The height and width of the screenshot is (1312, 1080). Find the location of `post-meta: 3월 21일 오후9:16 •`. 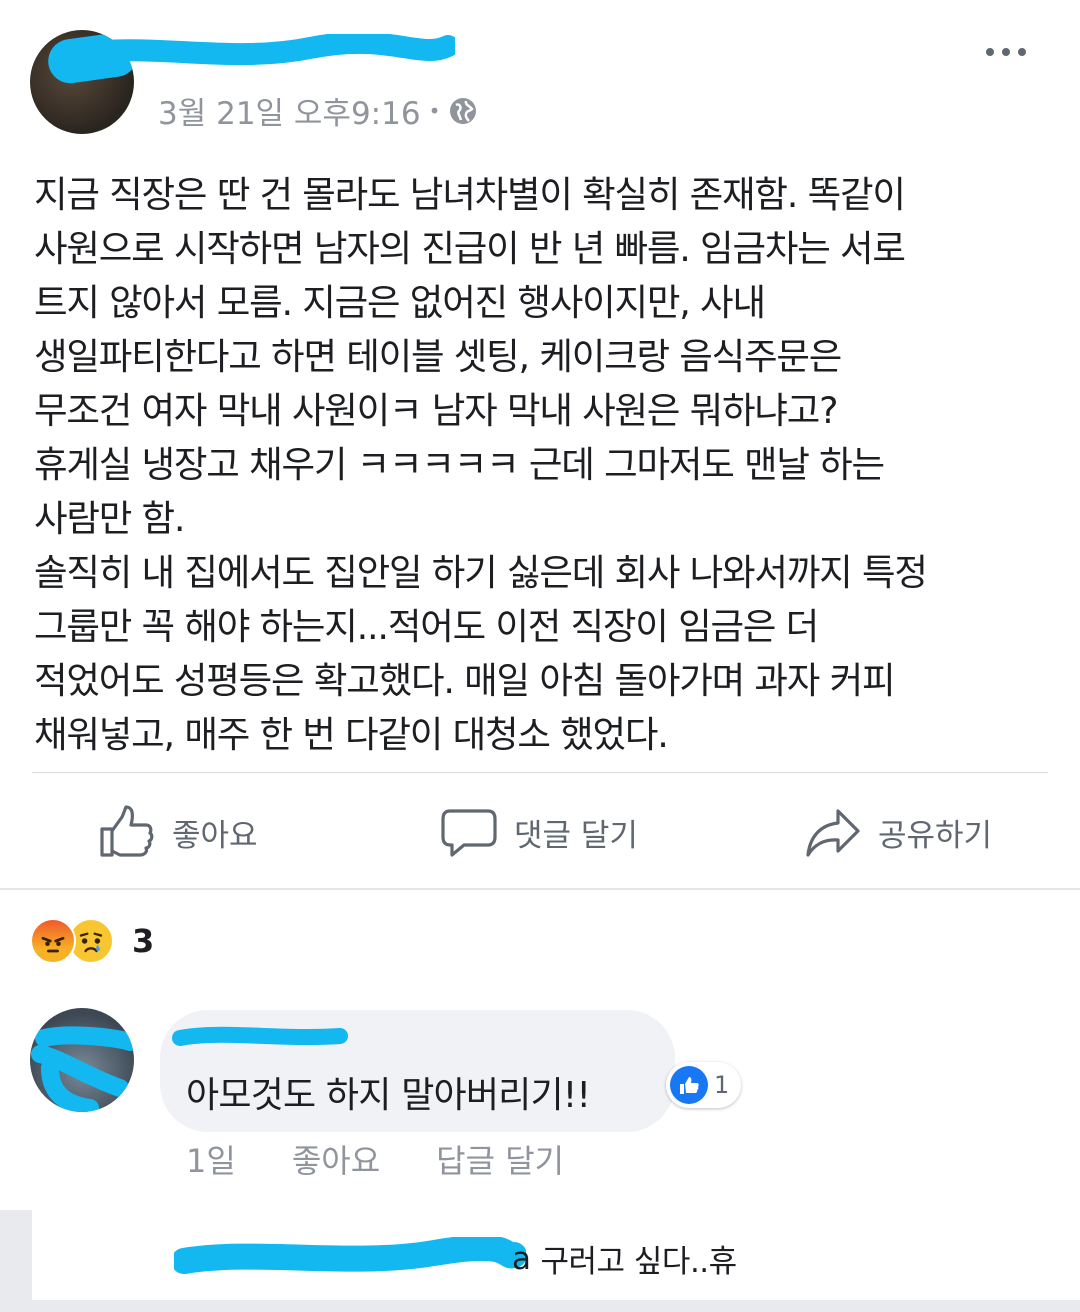

post-meta: 3월 21일 오후9:16 • is located at coordinates (318, 110).